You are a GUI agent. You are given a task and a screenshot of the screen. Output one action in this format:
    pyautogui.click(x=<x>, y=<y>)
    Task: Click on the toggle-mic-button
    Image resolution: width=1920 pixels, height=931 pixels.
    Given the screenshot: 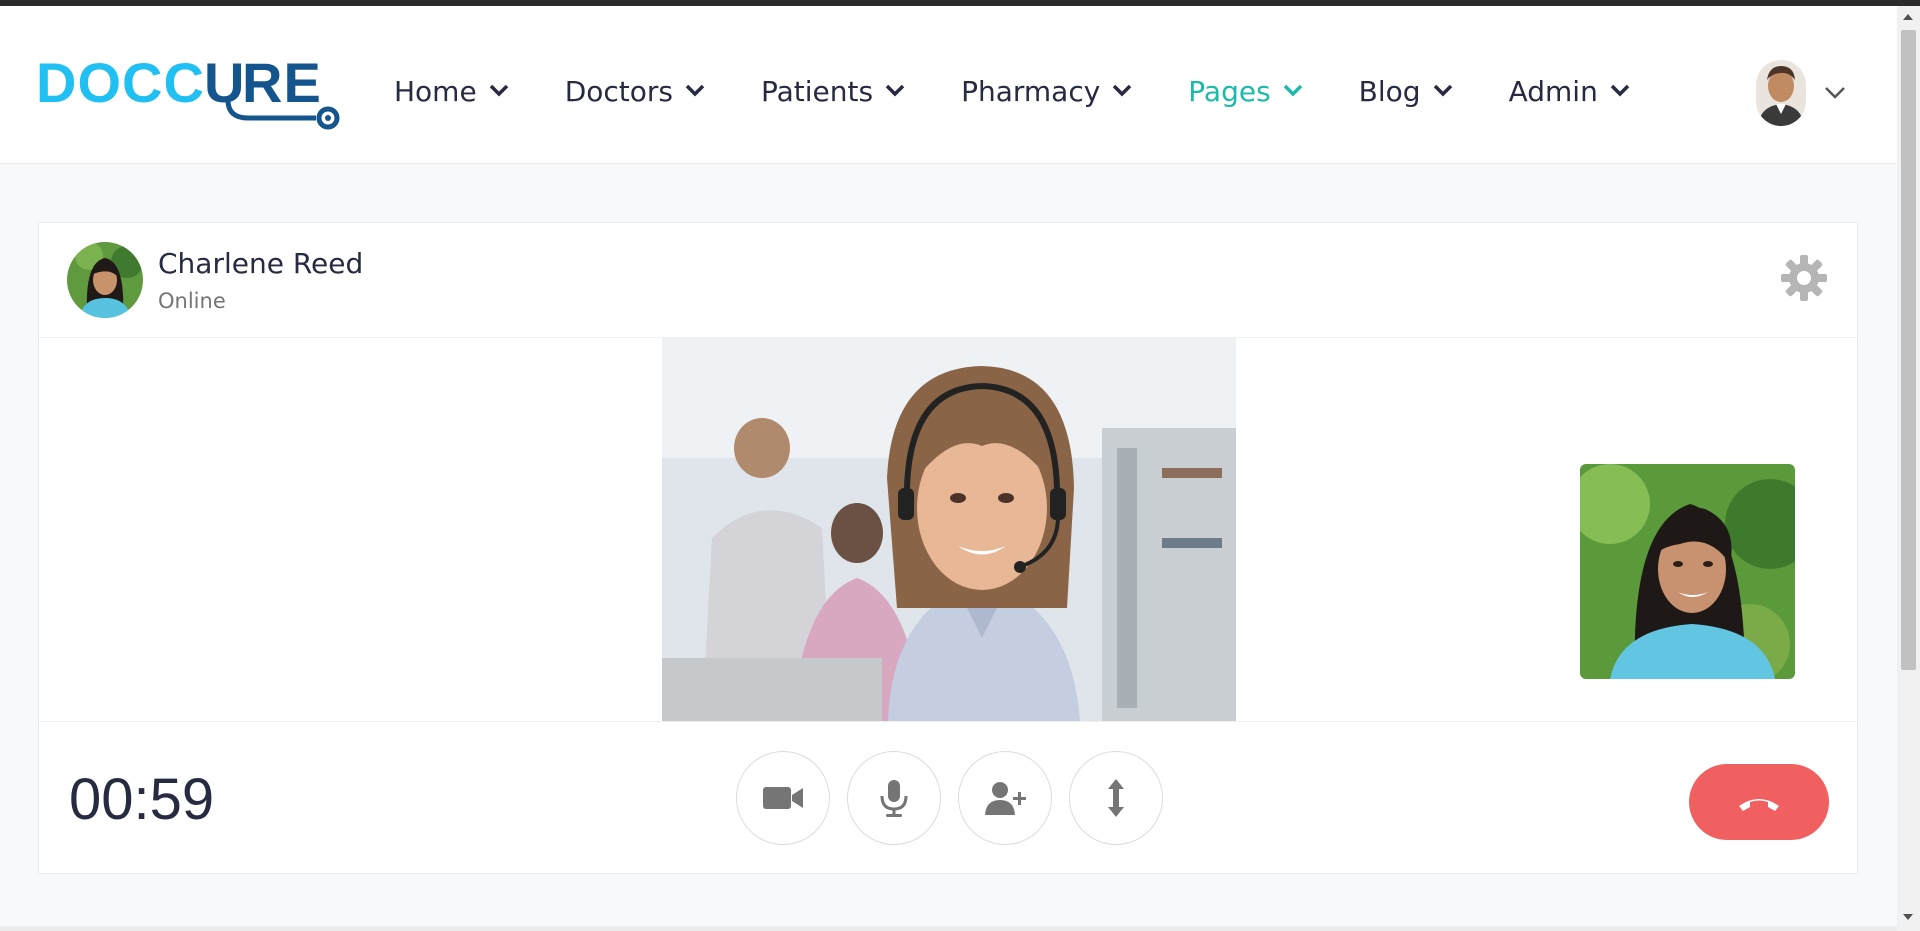 What is the action you would take?
    pyautogui.click(x=894, y=798)
    